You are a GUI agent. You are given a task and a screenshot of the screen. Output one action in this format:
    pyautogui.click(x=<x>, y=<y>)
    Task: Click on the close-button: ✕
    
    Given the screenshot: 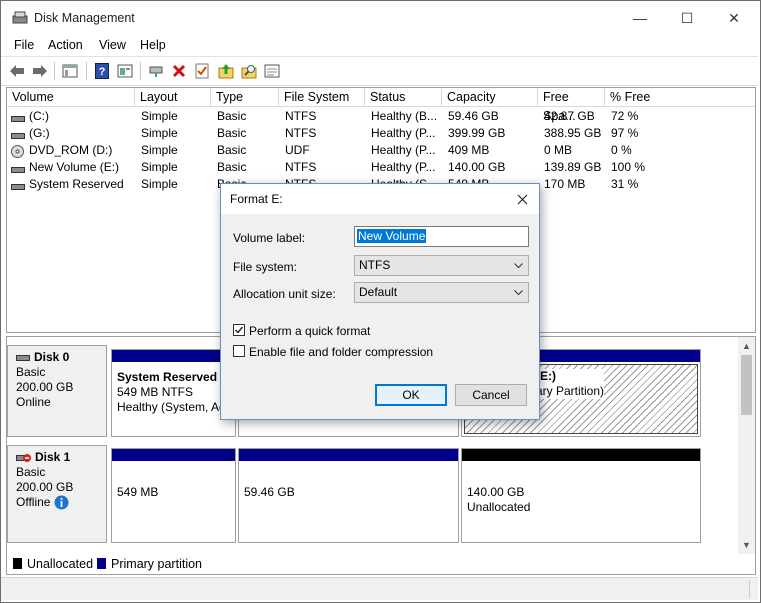 What is the action you would take?
    pyautogui.click(x=734, y=18)
    